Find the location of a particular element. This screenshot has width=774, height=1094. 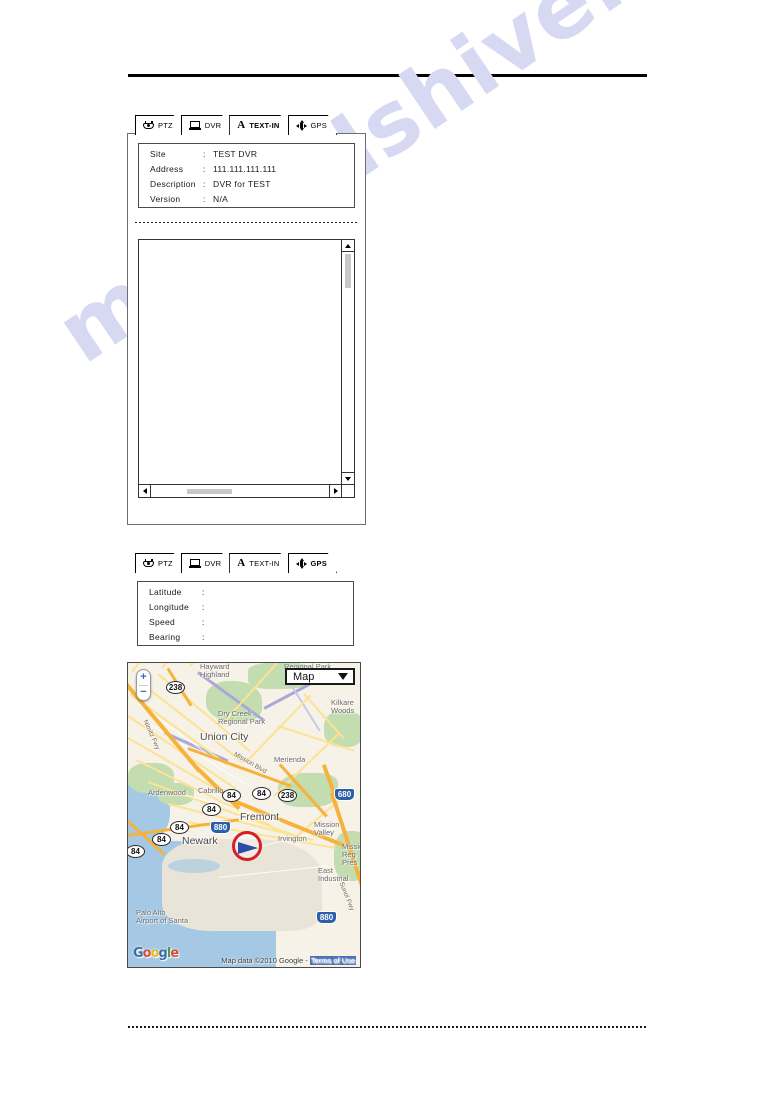

gps-position-marker is located at coordinates (247, 846).